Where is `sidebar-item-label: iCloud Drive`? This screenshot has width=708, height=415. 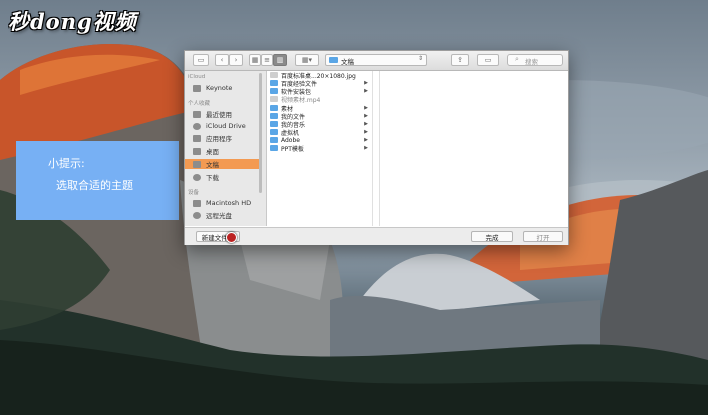
sidebar-item-label: iCloud Drive is located at coordinates (226, 126).